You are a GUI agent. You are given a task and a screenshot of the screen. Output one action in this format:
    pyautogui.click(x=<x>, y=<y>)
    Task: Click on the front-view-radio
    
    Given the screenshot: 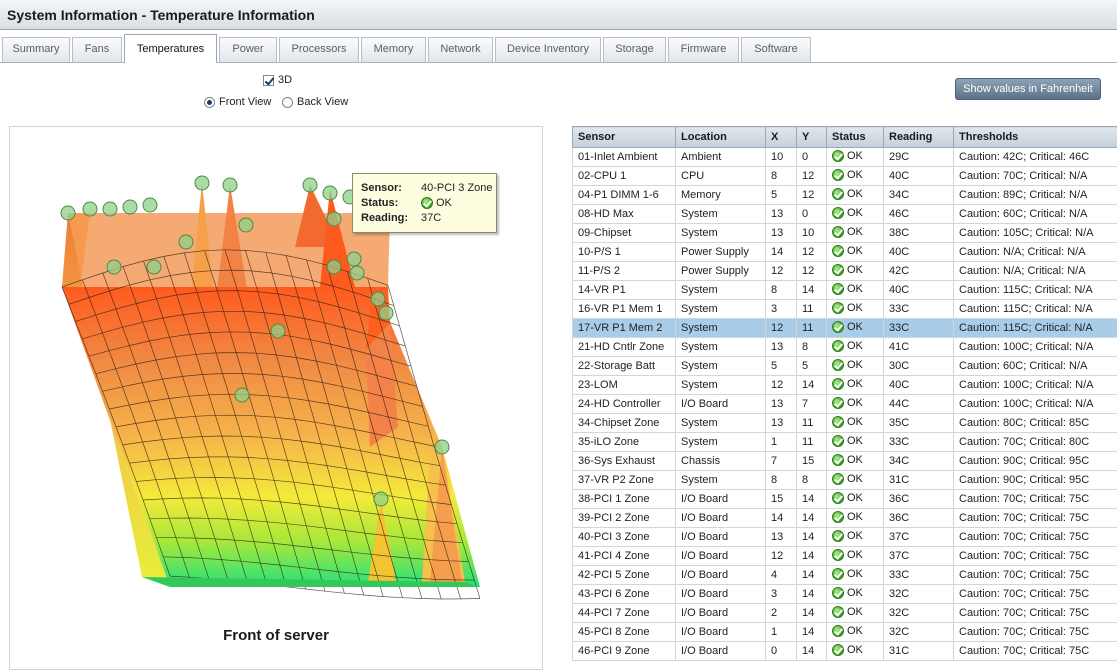 What is the action you would take?
    pyautogui.click(x=209, y=102)
    